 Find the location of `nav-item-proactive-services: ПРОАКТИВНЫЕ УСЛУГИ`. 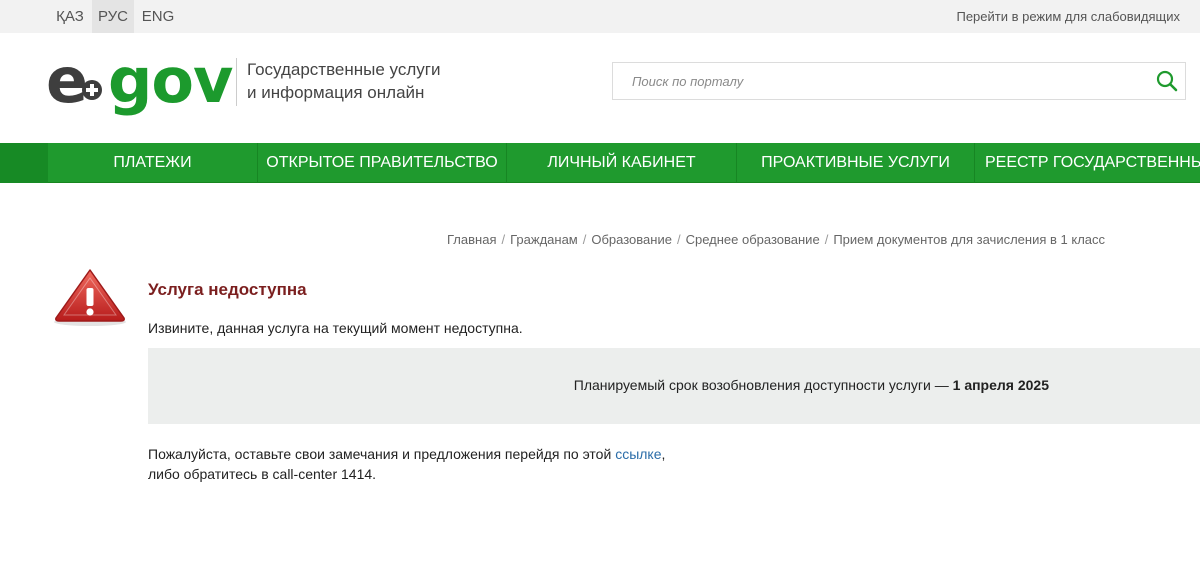

nav-item-proactive-services: ПРОАКТИВНЫЕ УСЛУГИ is located at coordinates (856, 163).